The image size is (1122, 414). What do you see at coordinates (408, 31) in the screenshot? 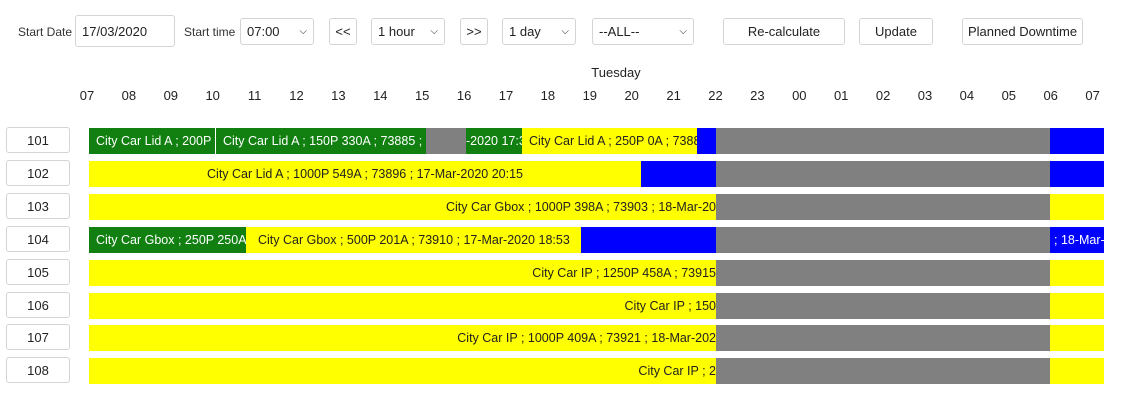
I see `interval-select: 1 hour ⌵` at bounding box center [408, 31].